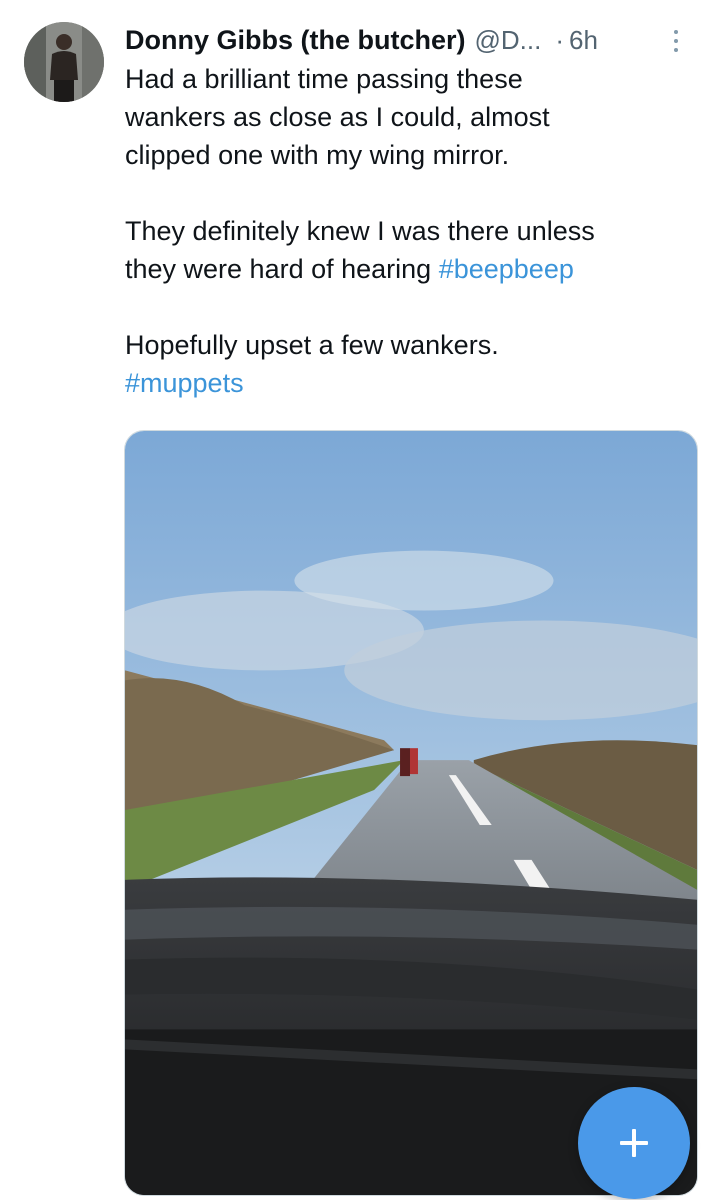 The width and height of the screenshot is (721, 1200). I want to click on tweet-line: Had a brilliant time passing these, so click(324, 79).